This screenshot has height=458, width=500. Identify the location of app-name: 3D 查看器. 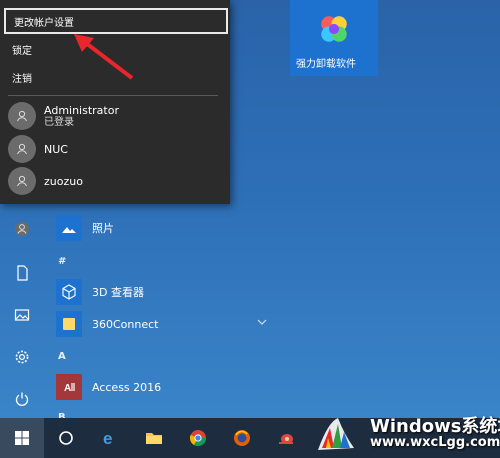
(118, 292).